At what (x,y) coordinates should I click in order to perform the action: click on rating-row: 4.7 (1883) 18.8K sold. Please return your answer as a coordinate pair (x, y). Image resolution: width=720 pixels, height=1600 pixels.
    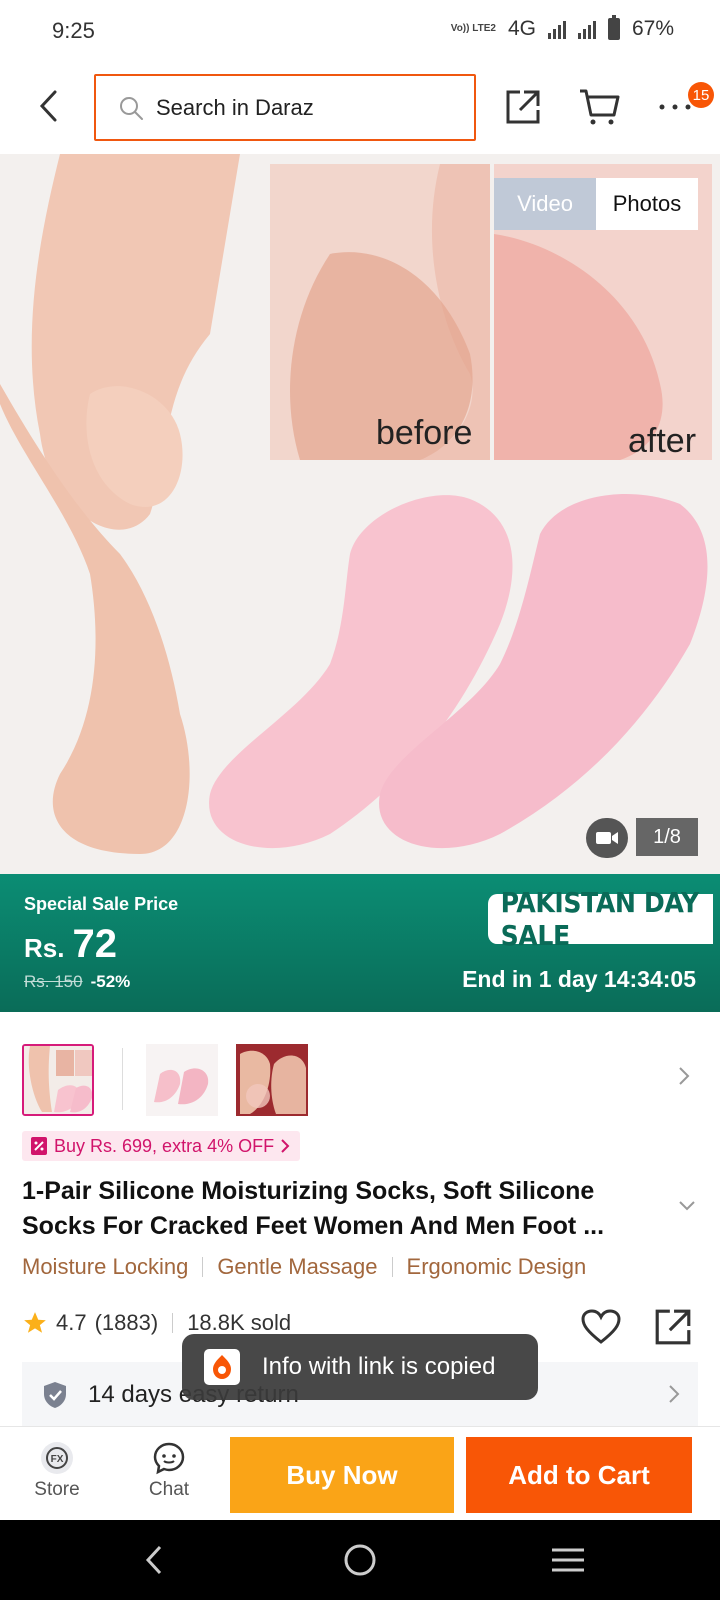
    Looking at the image, I should click on (156, 1323).